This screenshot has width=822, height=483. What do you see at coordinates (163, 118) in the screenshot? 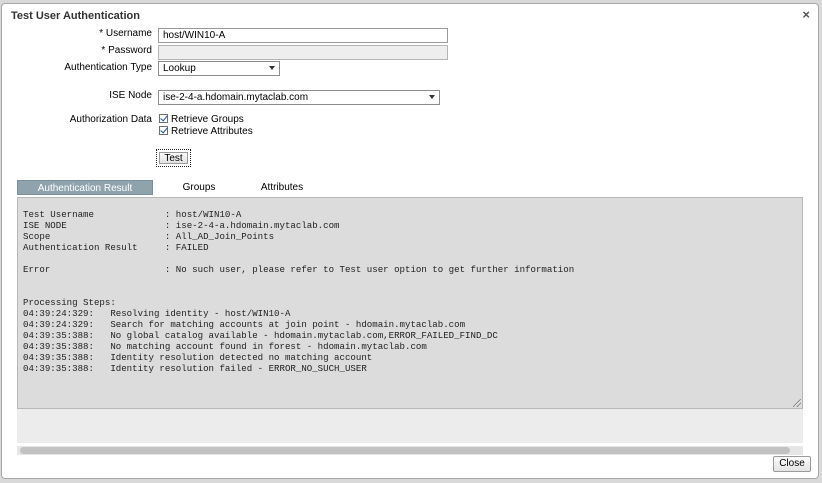
I see `retrieve-groups-checkbox` at bounding box center [163, 118].